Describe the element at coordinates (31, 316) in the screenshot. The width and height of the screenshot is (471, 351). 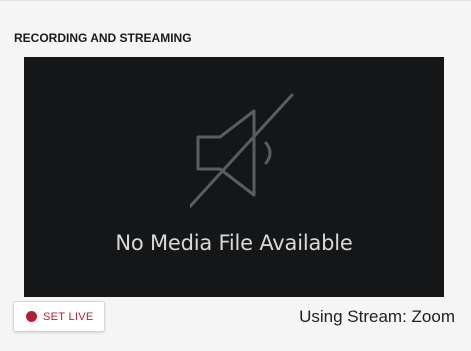
I see `live-dot-icon` at that location.